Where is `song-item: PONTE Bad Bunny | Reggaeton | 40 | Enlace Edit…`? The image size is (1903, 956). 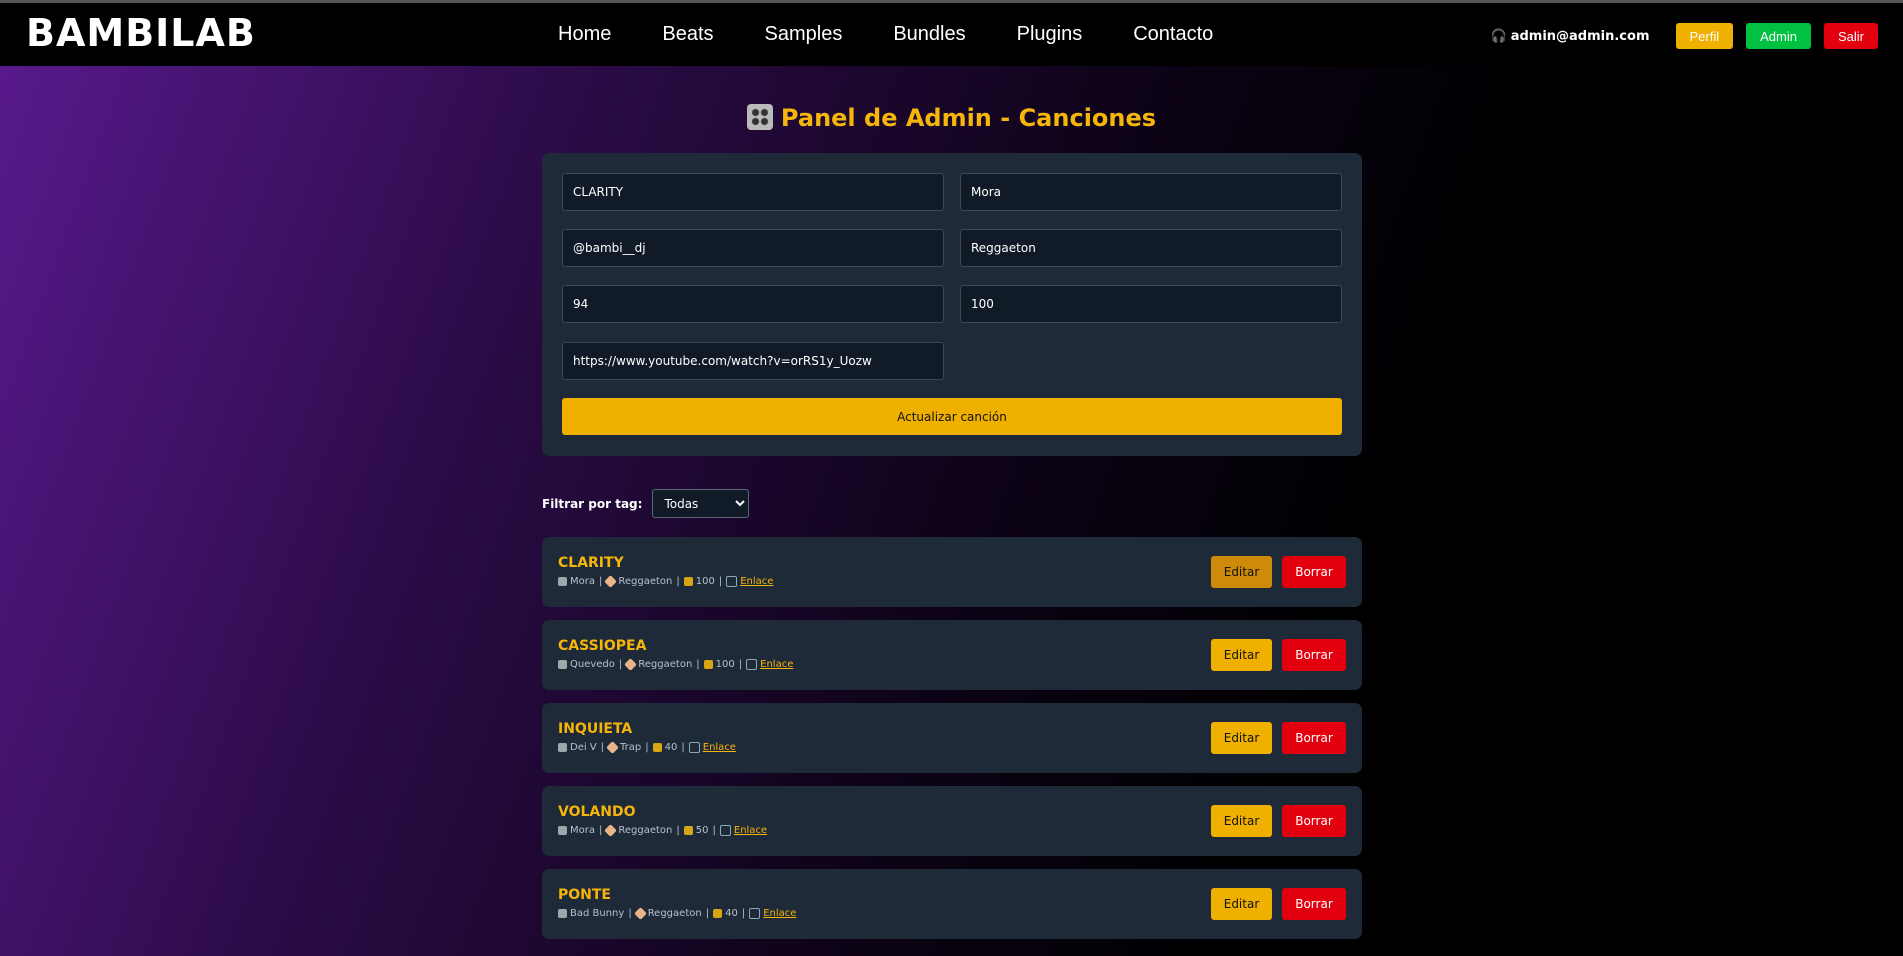 song-item: PONTE Bad Bunny | Reggaeton | 40 | Enlace Edit… is located at coordinates (952, 904).